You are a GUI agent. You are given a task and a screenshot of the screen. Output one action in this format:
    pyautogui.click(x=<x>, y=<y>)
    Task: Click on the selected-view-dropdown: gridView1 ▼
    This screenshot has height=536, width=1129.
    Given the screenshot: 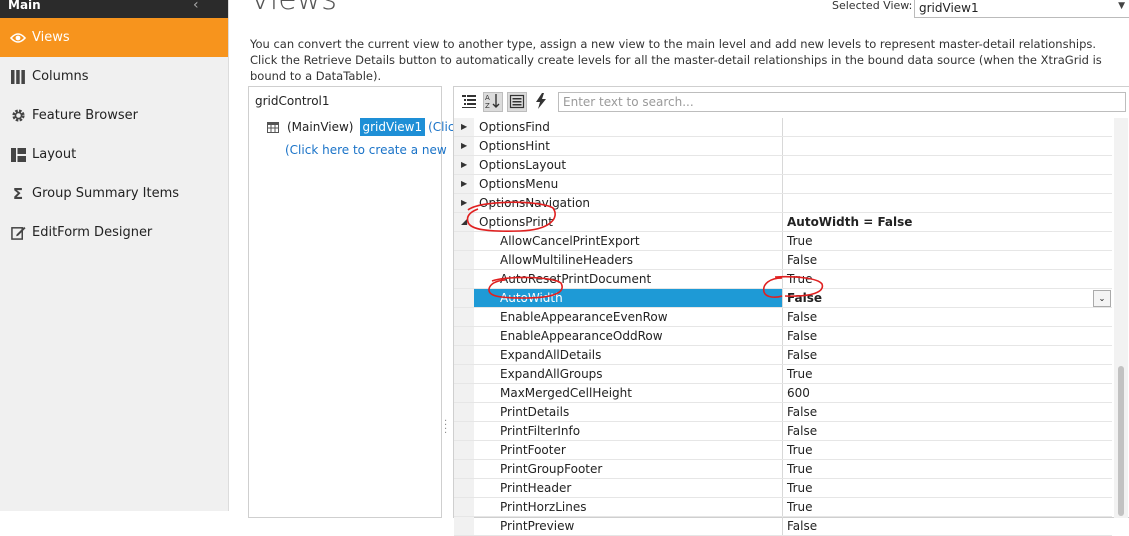 What is the action you would take?
    pyautogui.click(x=1021, y=9)
    